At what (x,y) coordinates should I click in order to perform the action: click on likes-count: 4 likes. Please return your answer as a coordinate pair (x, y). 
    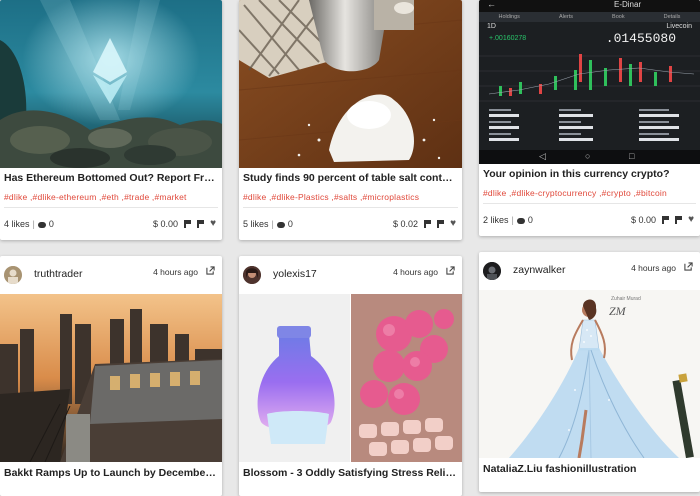
    Looking at the image, I should click on (17, 224).